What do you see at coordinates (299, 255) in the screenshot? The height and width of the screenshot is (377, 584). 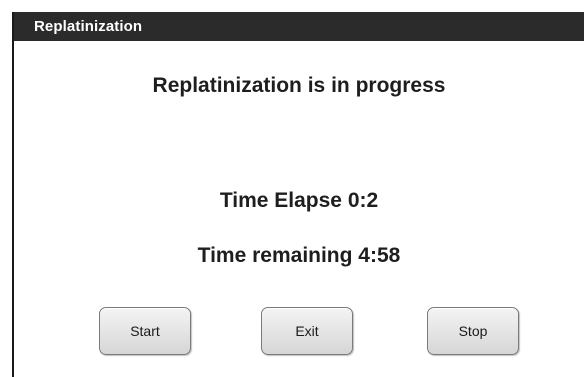 I see `time-remaining-text: Time remaining 4:58` at bounding box center [299, 255].